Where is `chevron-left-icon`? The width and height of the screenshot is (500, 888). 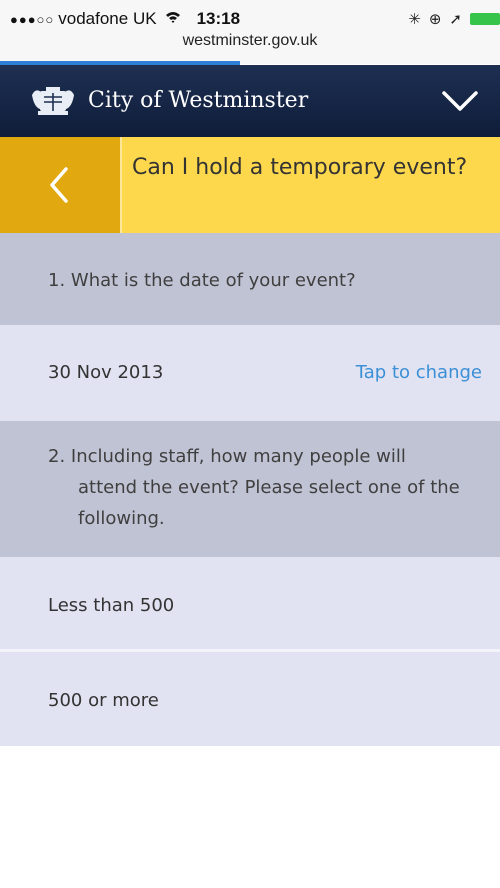 chevron-left-icon is located at coordinates (59, 185).